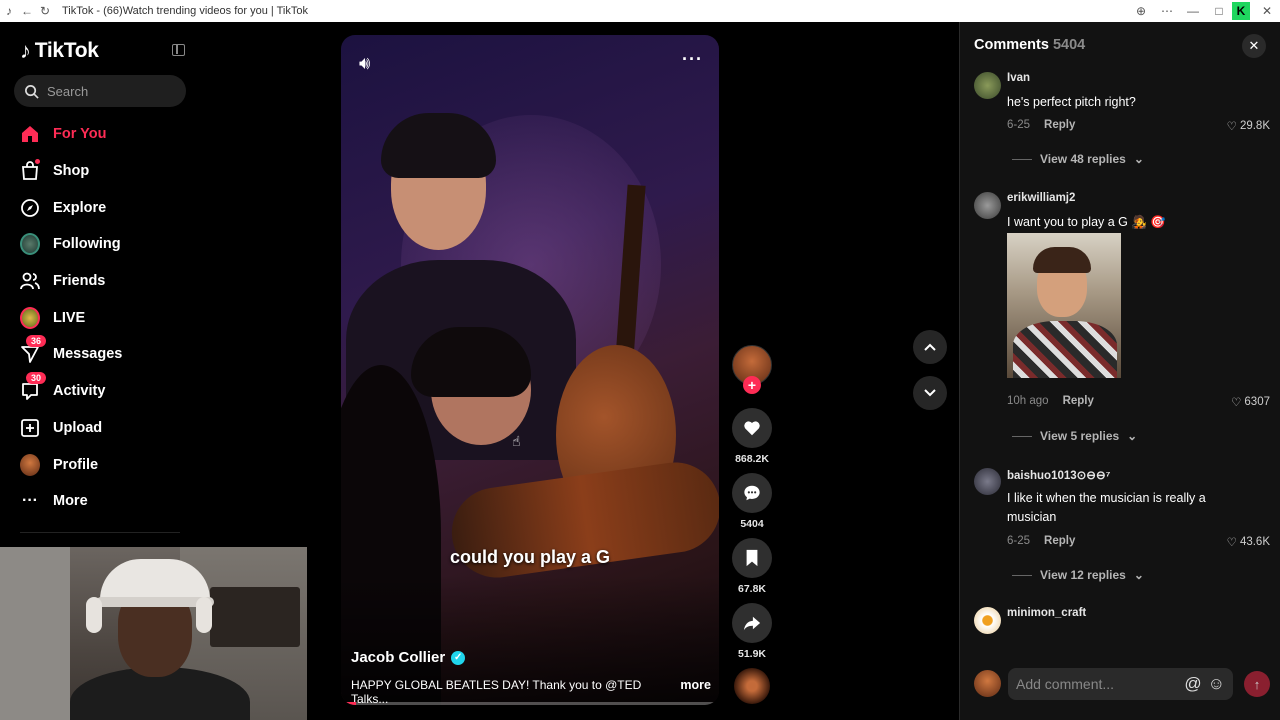  I want to click on next-video-button, so click(930, 393).